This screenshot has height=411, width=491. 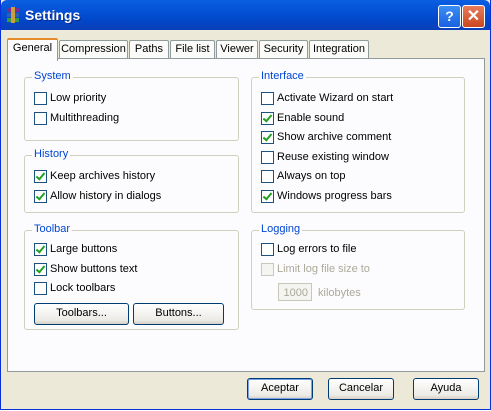 I want to click on log-errors-box, so click(x=267, y=249).